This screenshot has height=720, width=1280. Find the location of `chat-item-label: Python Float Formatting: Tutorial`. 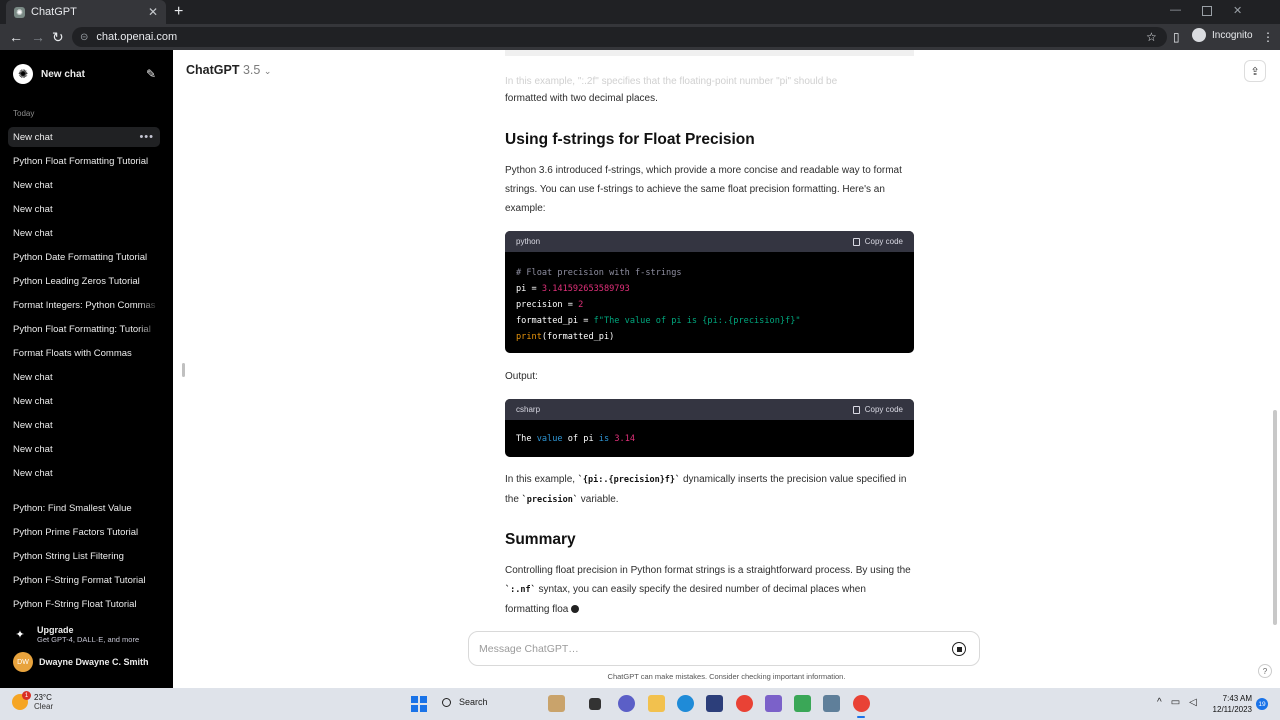

chat-item-label: Python Float Formatting: Tutorial is located at coordinates (82, 329).